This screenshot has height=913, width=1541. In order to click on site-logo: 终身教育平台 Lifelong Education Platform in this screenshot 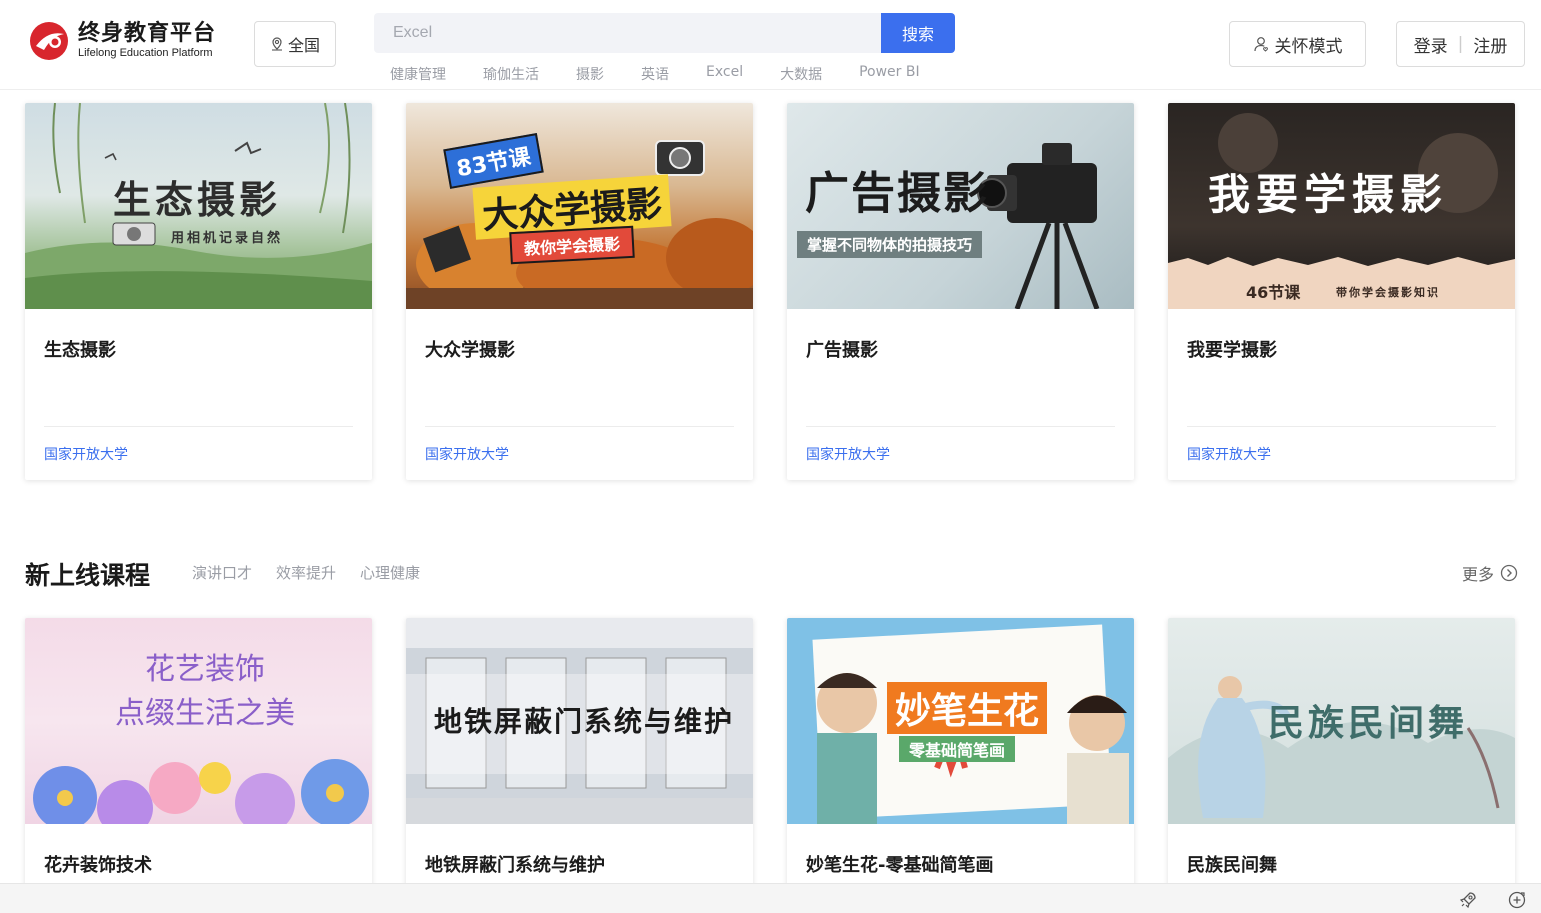, I will do `click(122, 41)`.